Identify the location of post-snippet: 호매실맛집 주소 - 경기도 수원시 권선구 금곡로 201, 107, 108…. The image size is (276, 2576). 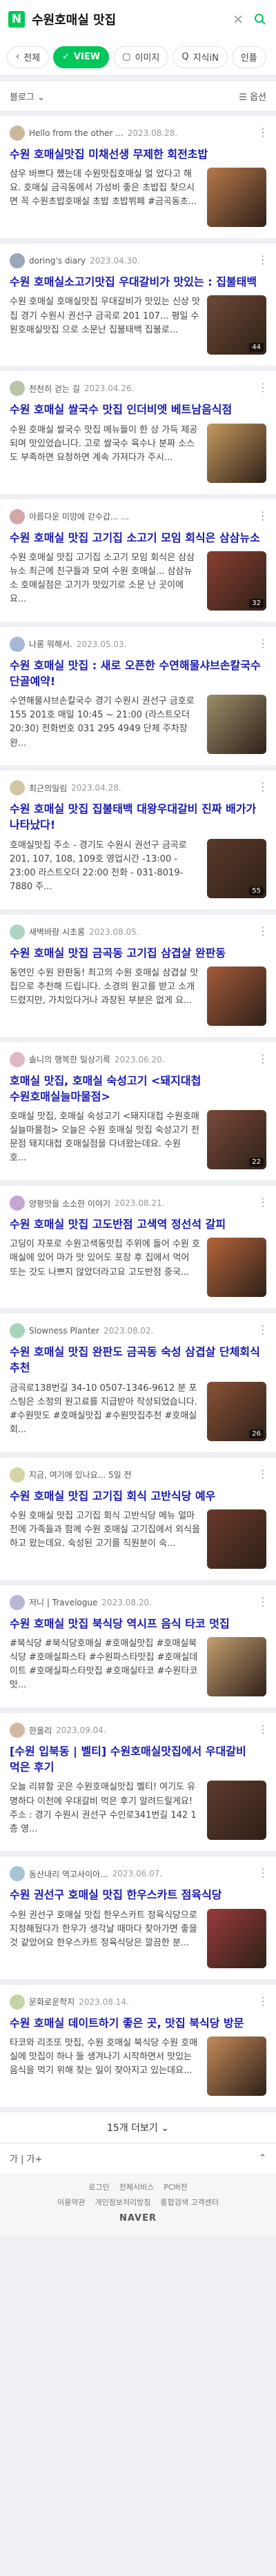
(105, 866).